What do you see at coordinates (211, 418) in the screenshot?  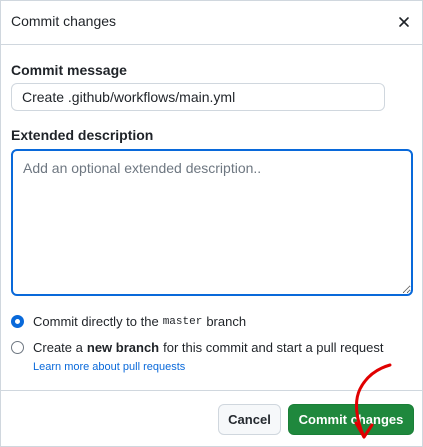 I see `dialog-footer: Cancel Commit changes` at bounding box center [211, 418].